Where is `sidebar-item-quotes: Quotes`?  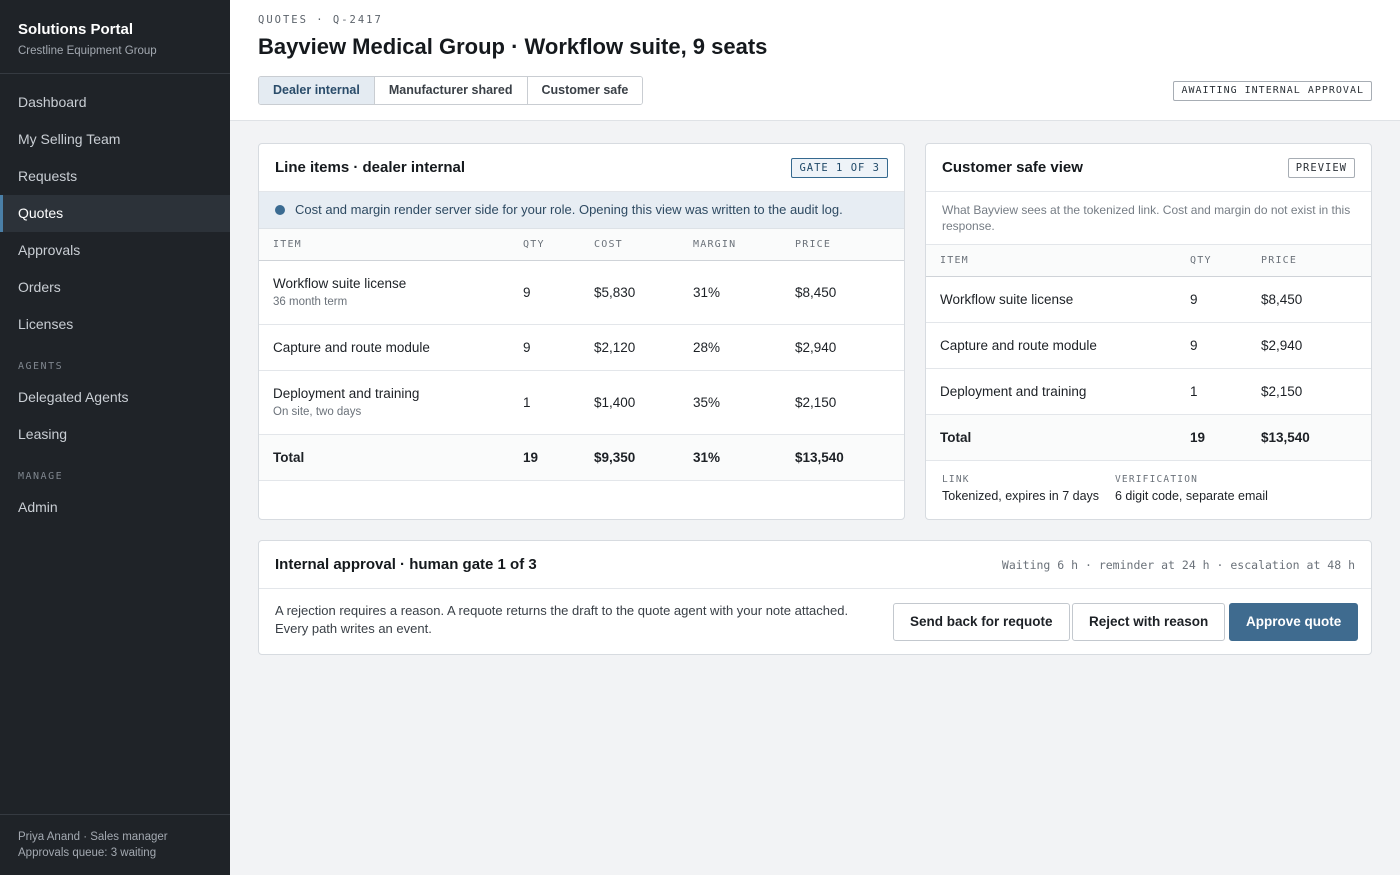
sidebar-item-quotes: Quotes is located at coordinates (115, 213).